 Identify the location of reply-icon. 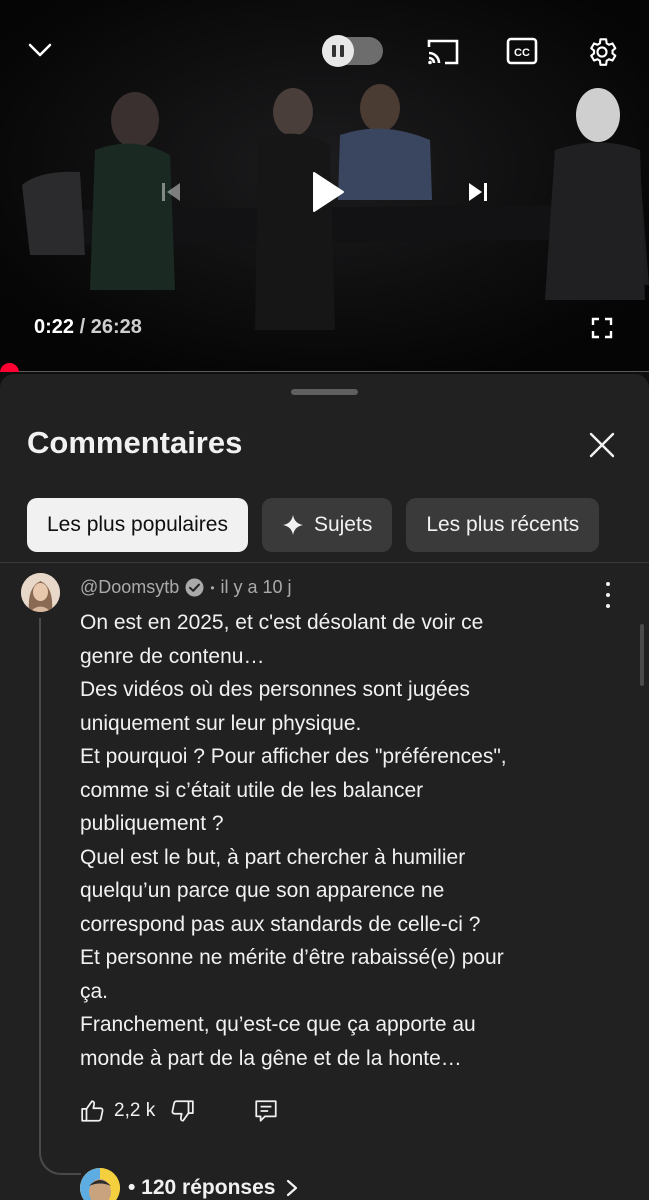
(266, 1111).